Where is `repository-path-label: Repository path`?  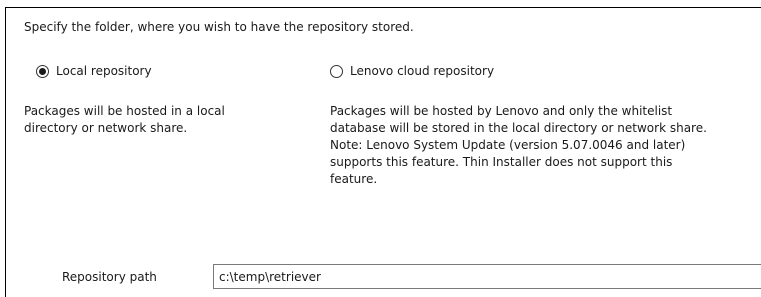 repository-path-label: Repository path is located at coordinates (109, 277).